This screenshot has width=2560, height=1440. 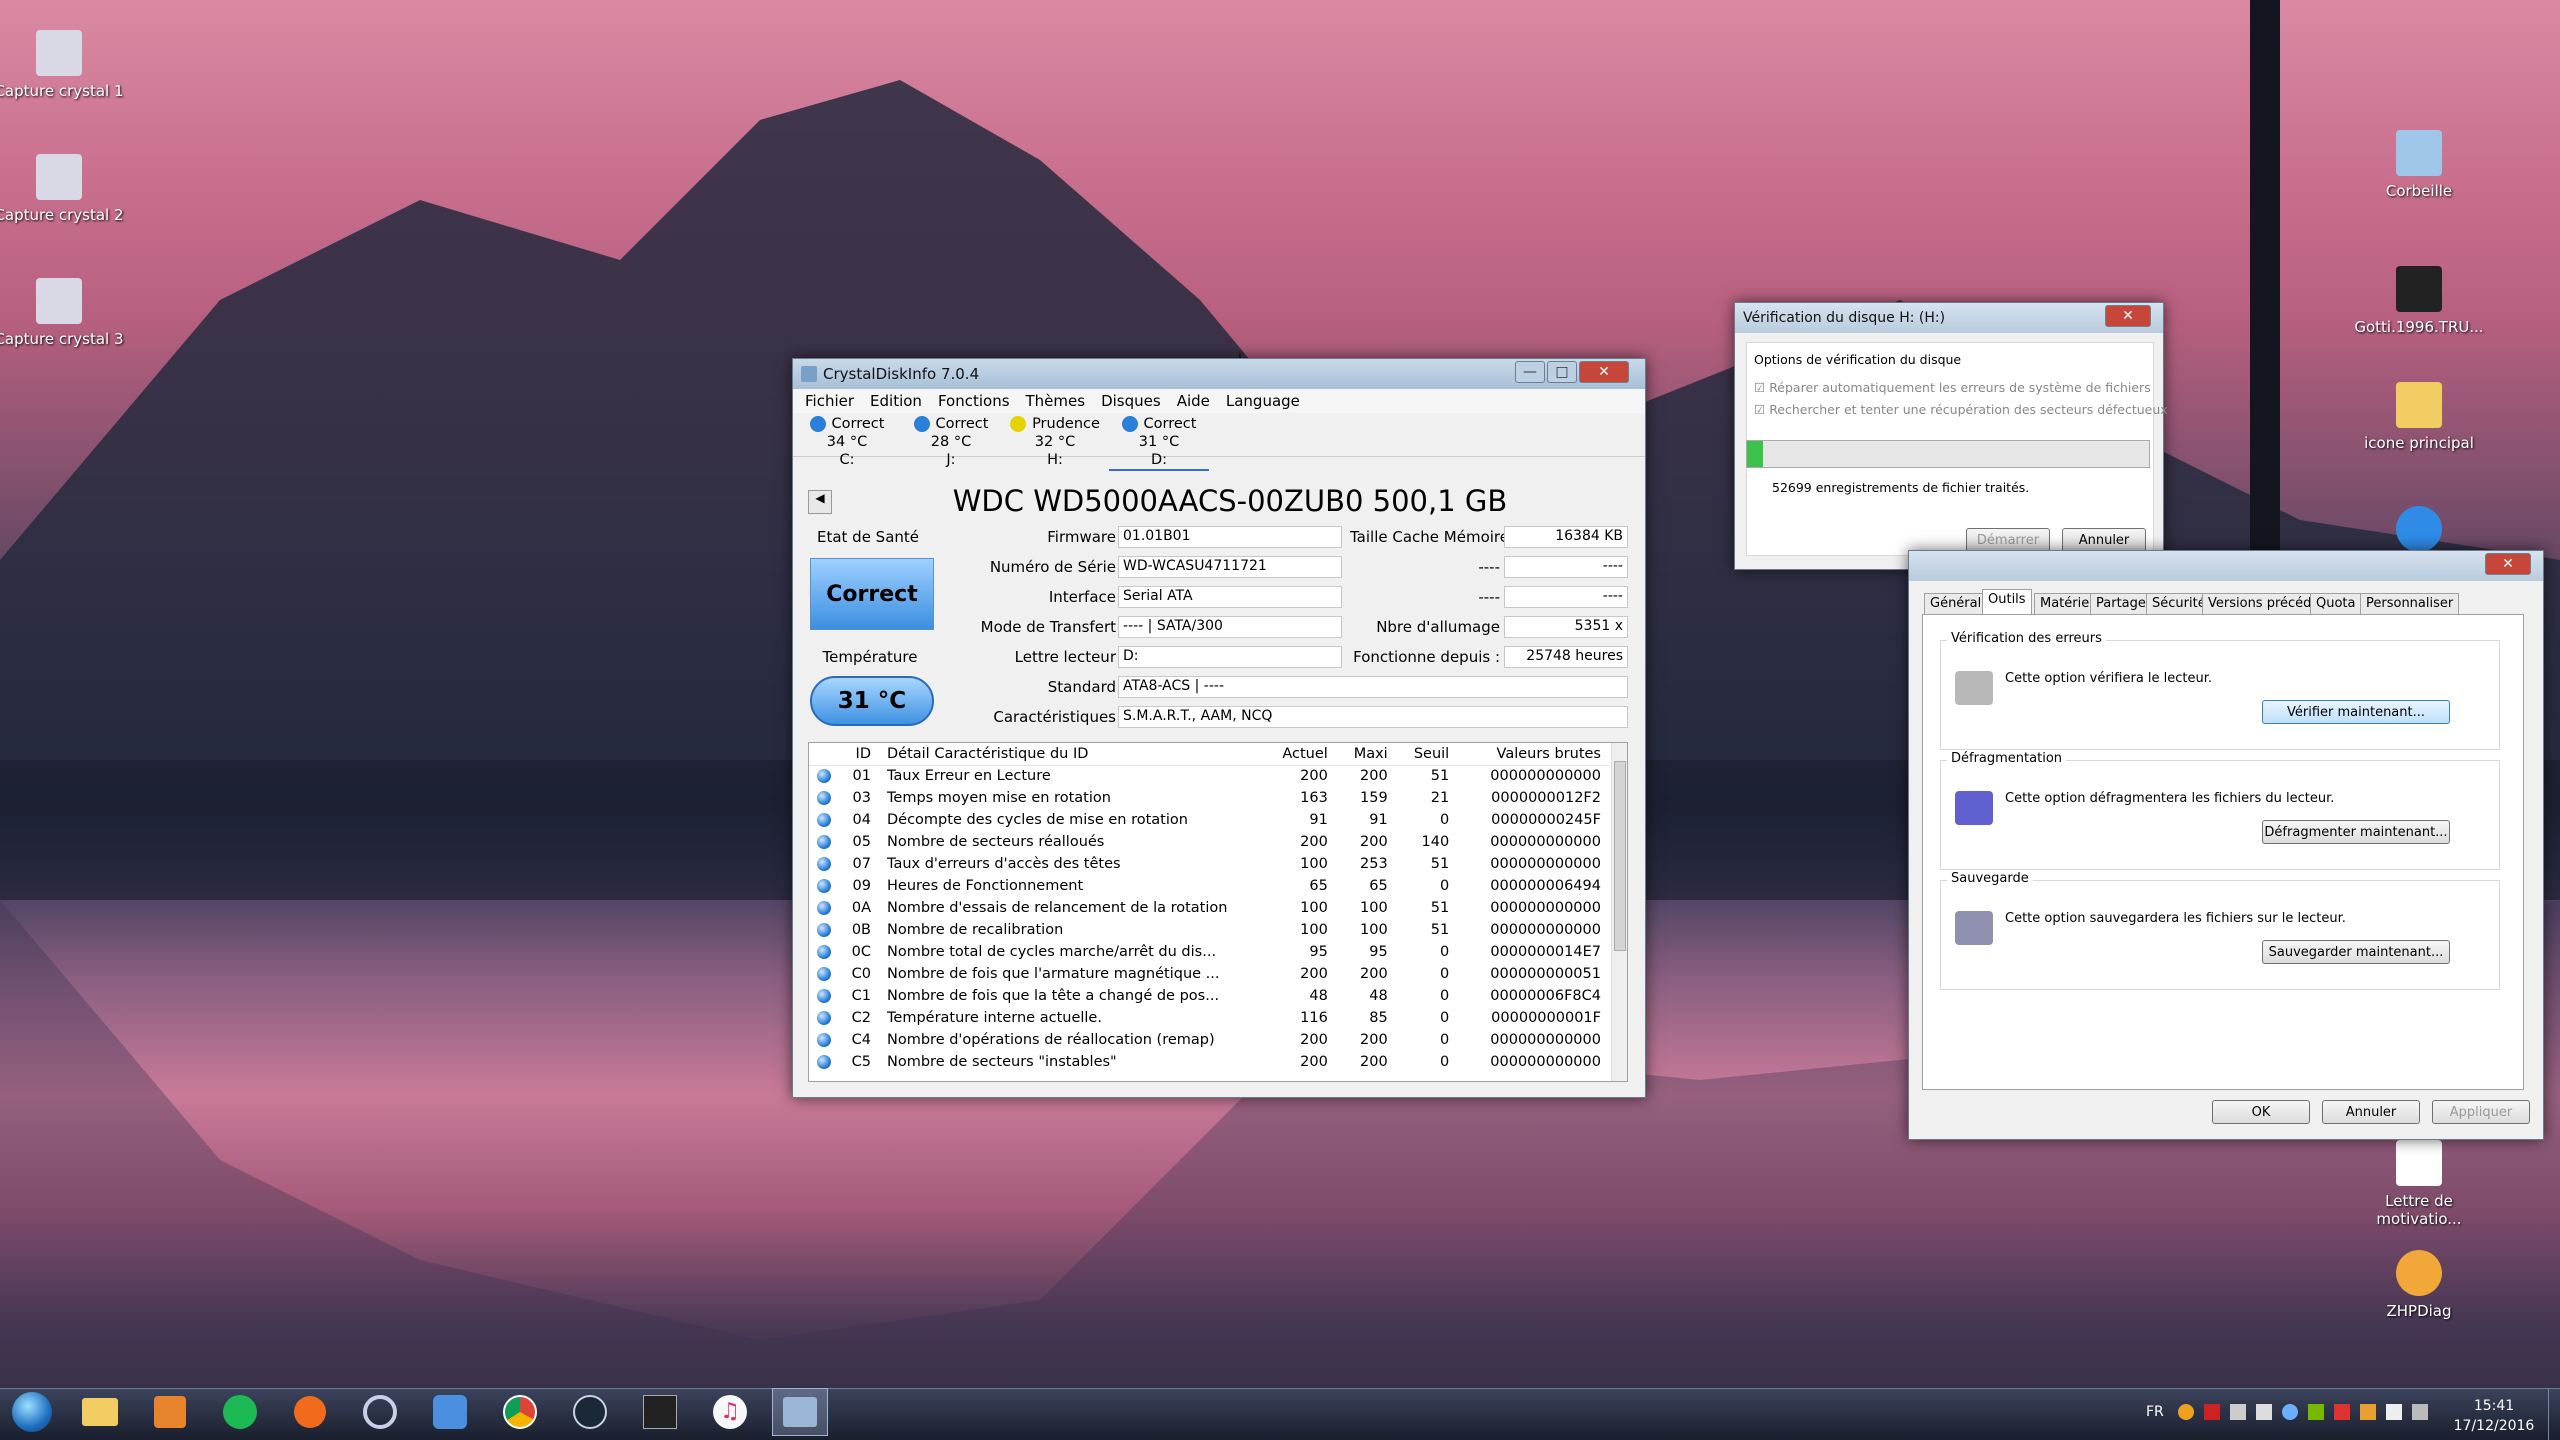 What do you see at coordinates (2410, 604) in the screenshot?
I see `tab-personnaliser: Personnaliser` at bounding box center [2410, 604].